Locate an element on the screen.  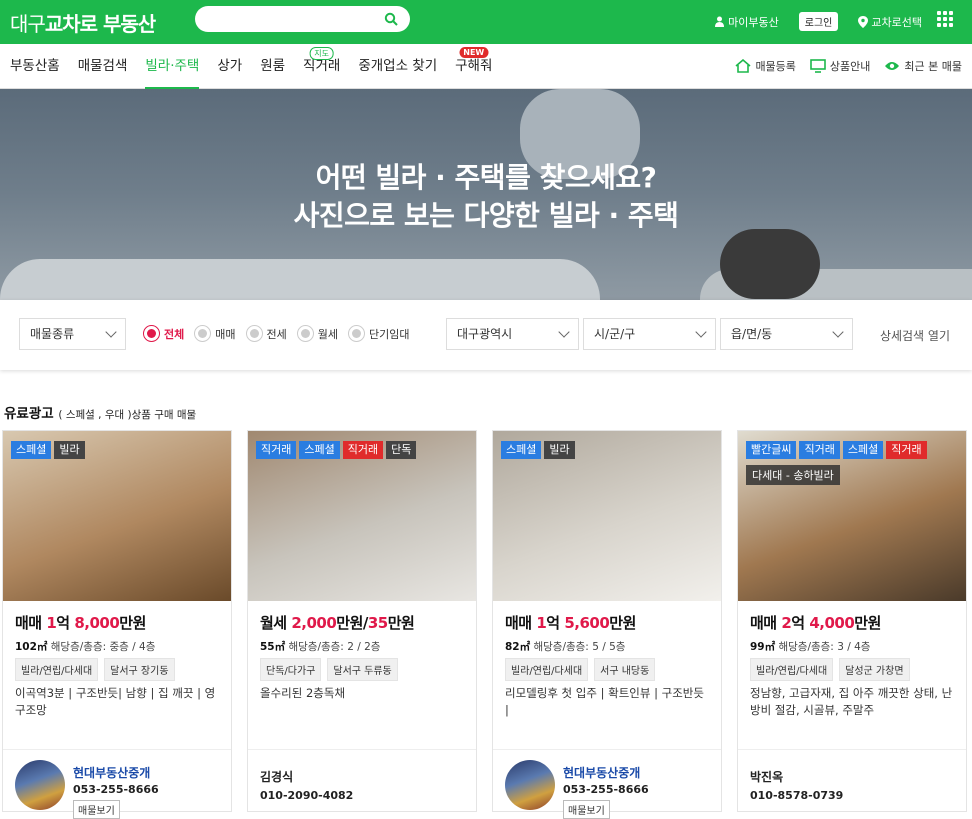
town-select: 읍/면/동 is located at coordinates (786, 334).